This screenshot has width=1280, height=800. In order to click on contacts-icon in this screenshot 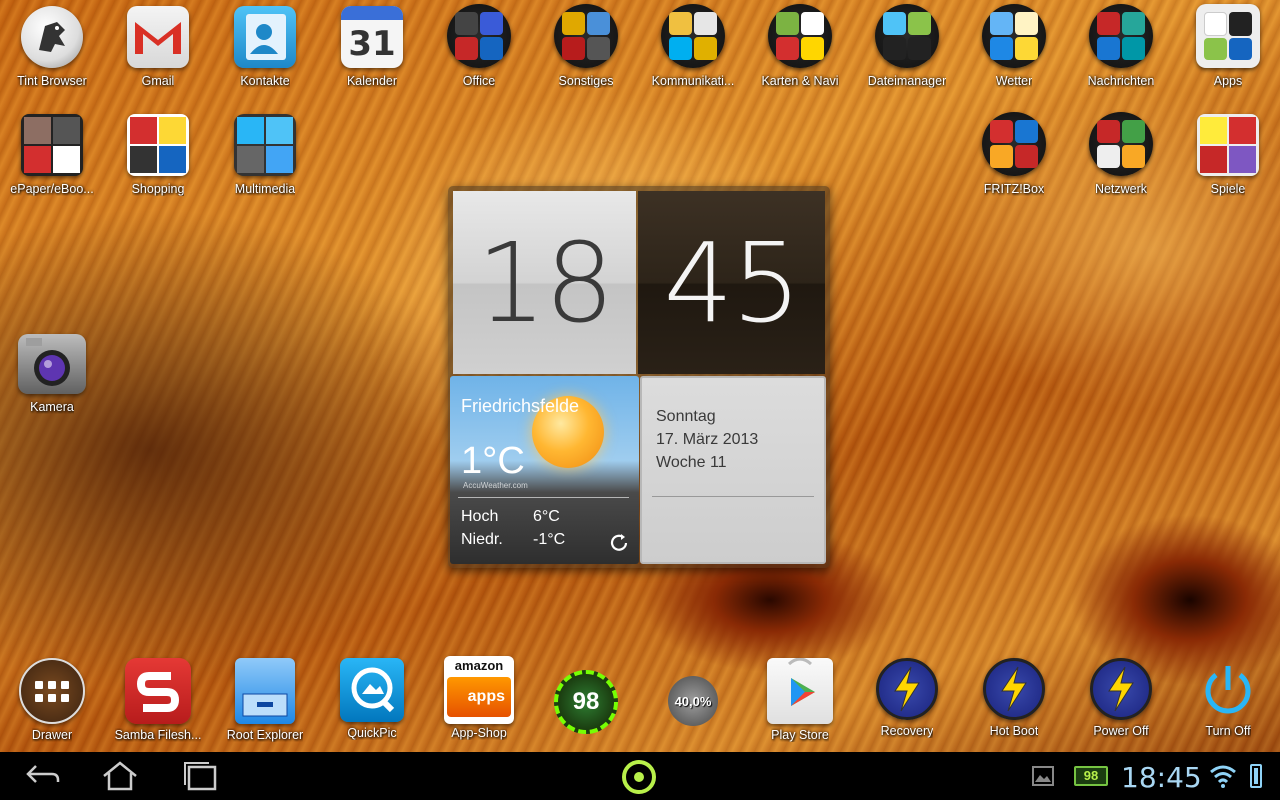, I will do `click(265, 37)`.